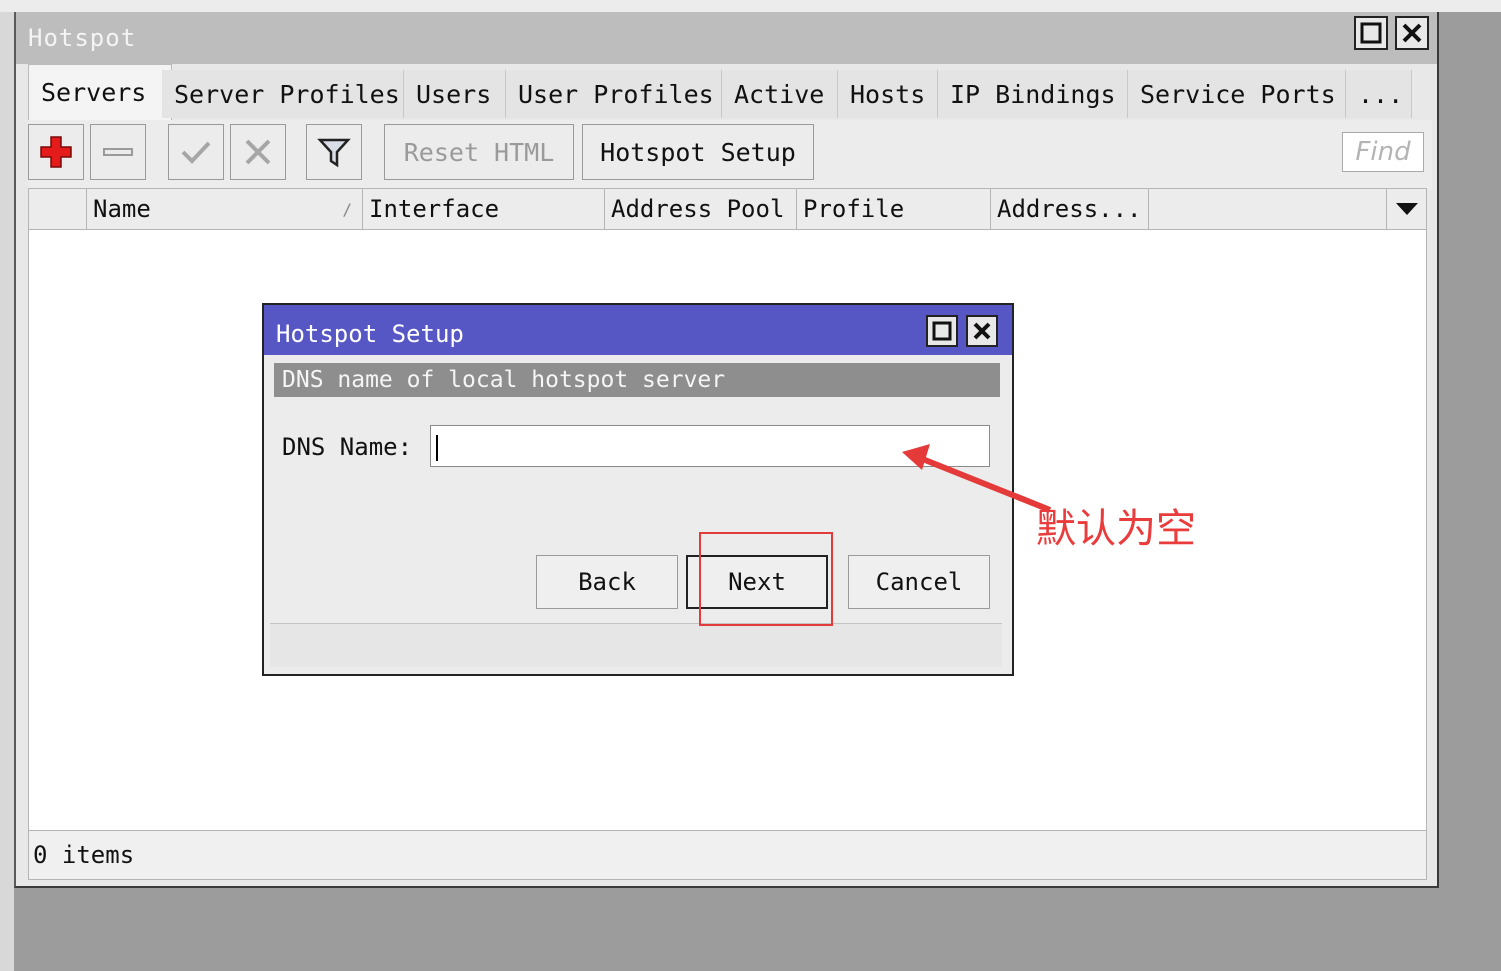  Describe the element at coordinates (225, 209) in the screenshot. I see `column-header-name: Name /` at that location.